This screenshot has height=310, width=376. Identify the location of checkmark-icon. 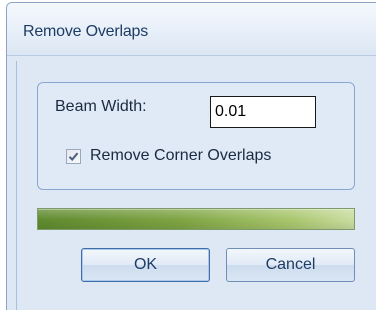
(73, 156).